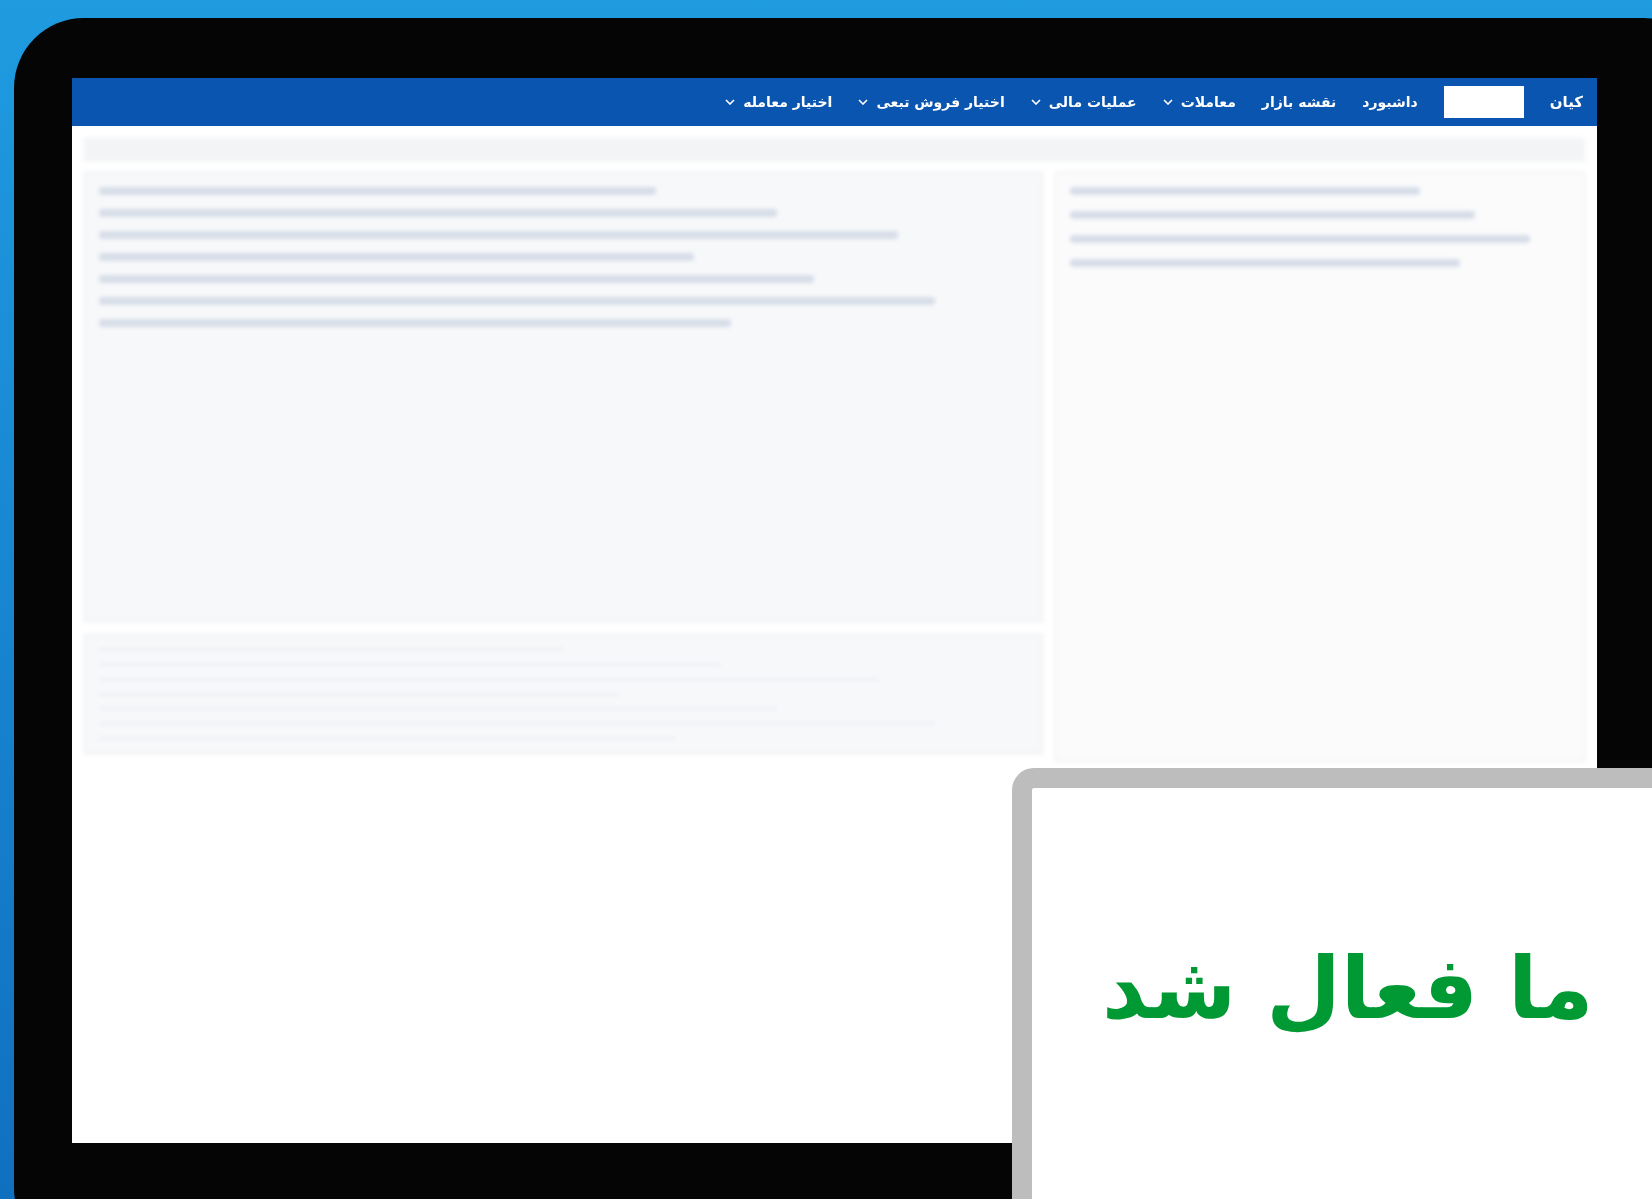  I want to click on nav-menu-item: نقشه بازار, so click(1299, 102).